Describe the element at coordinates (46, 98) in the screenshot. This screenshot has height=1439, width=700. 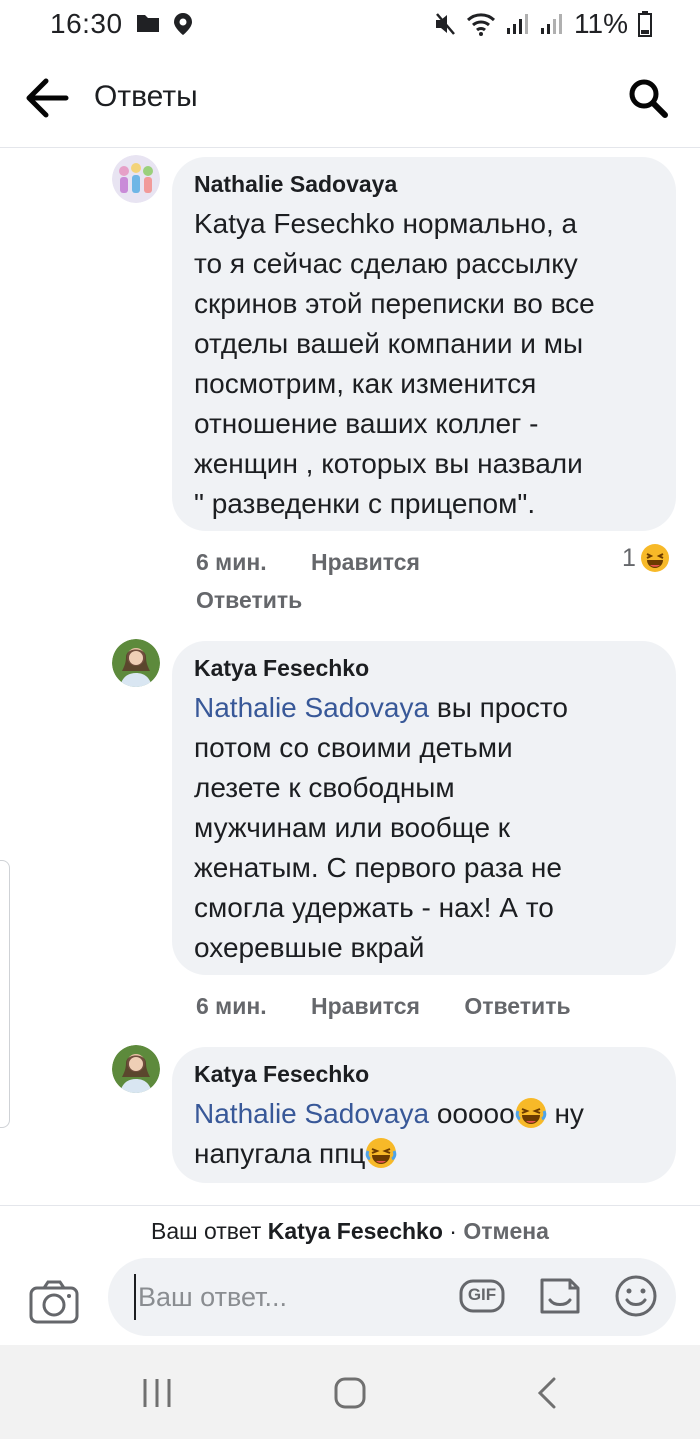
I see `back-arrow-icon` at that location.